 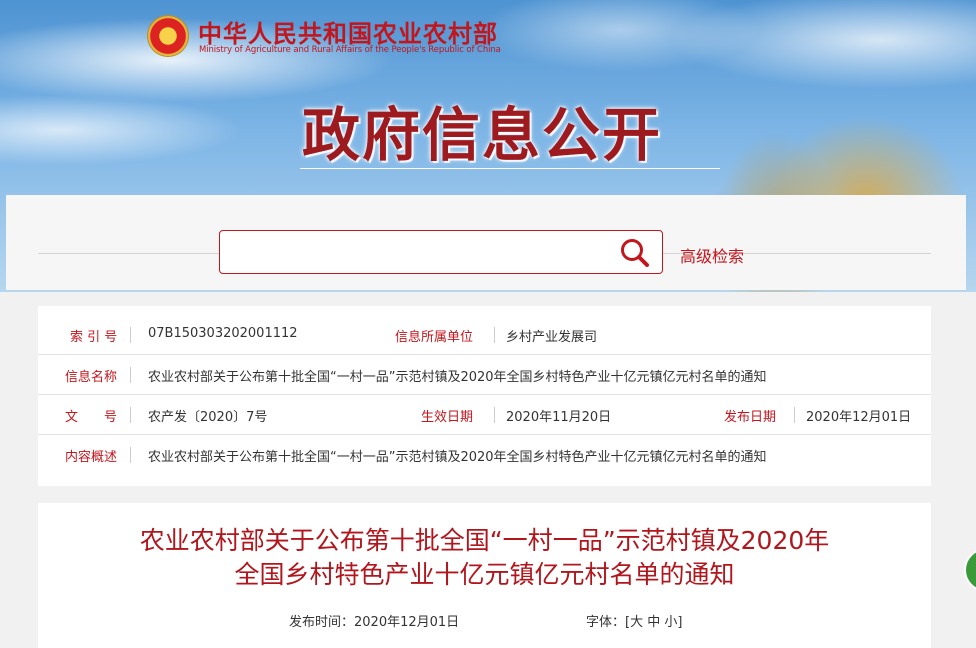 I want to click on summary-label: 内容概述, so click(x=91, y=457).